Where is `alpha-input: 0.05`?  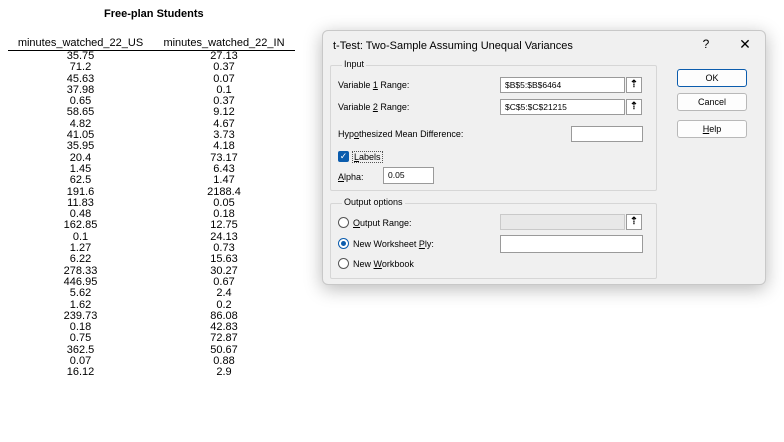
alpha-input: 0.05 is located at coordinates (408, 175).